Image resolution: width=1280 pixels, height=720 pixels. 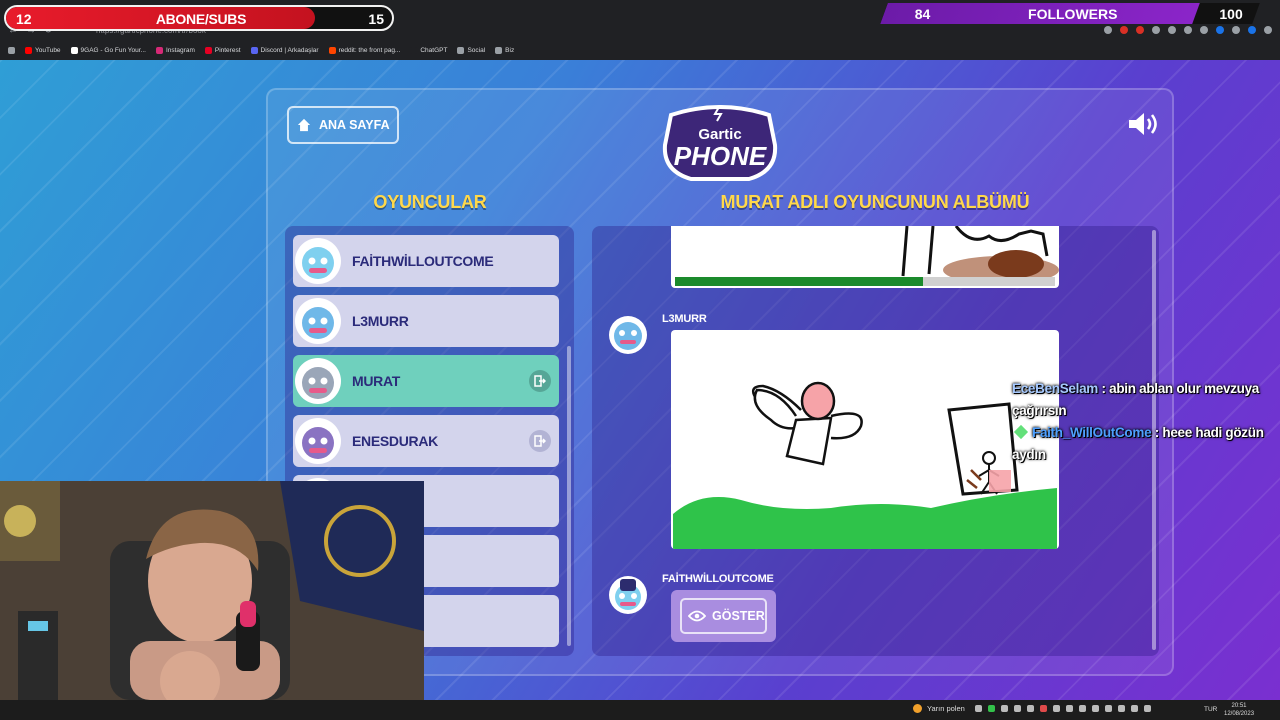 I want to click on bookmark-item: Biz, so click(x=505, y=50).